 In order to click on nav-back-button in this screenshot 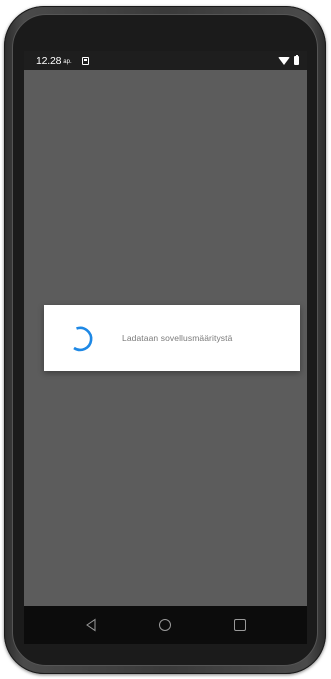, I will do `click(91, 625)`.